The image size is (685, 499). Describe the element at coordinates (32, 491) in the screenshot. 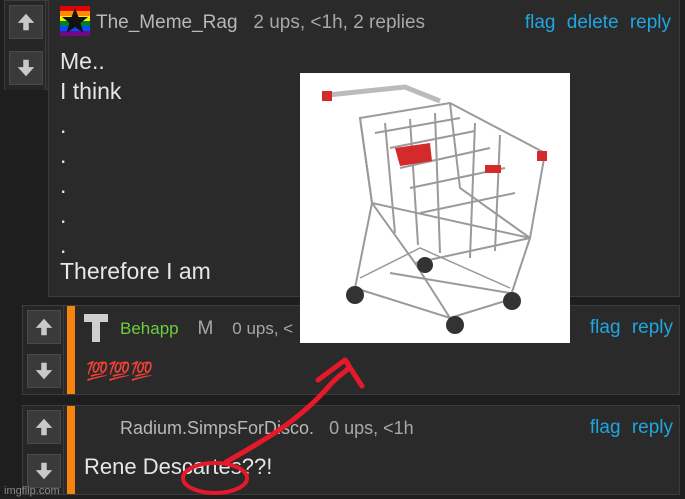

I see `watermark: imgflip.com` at that location.